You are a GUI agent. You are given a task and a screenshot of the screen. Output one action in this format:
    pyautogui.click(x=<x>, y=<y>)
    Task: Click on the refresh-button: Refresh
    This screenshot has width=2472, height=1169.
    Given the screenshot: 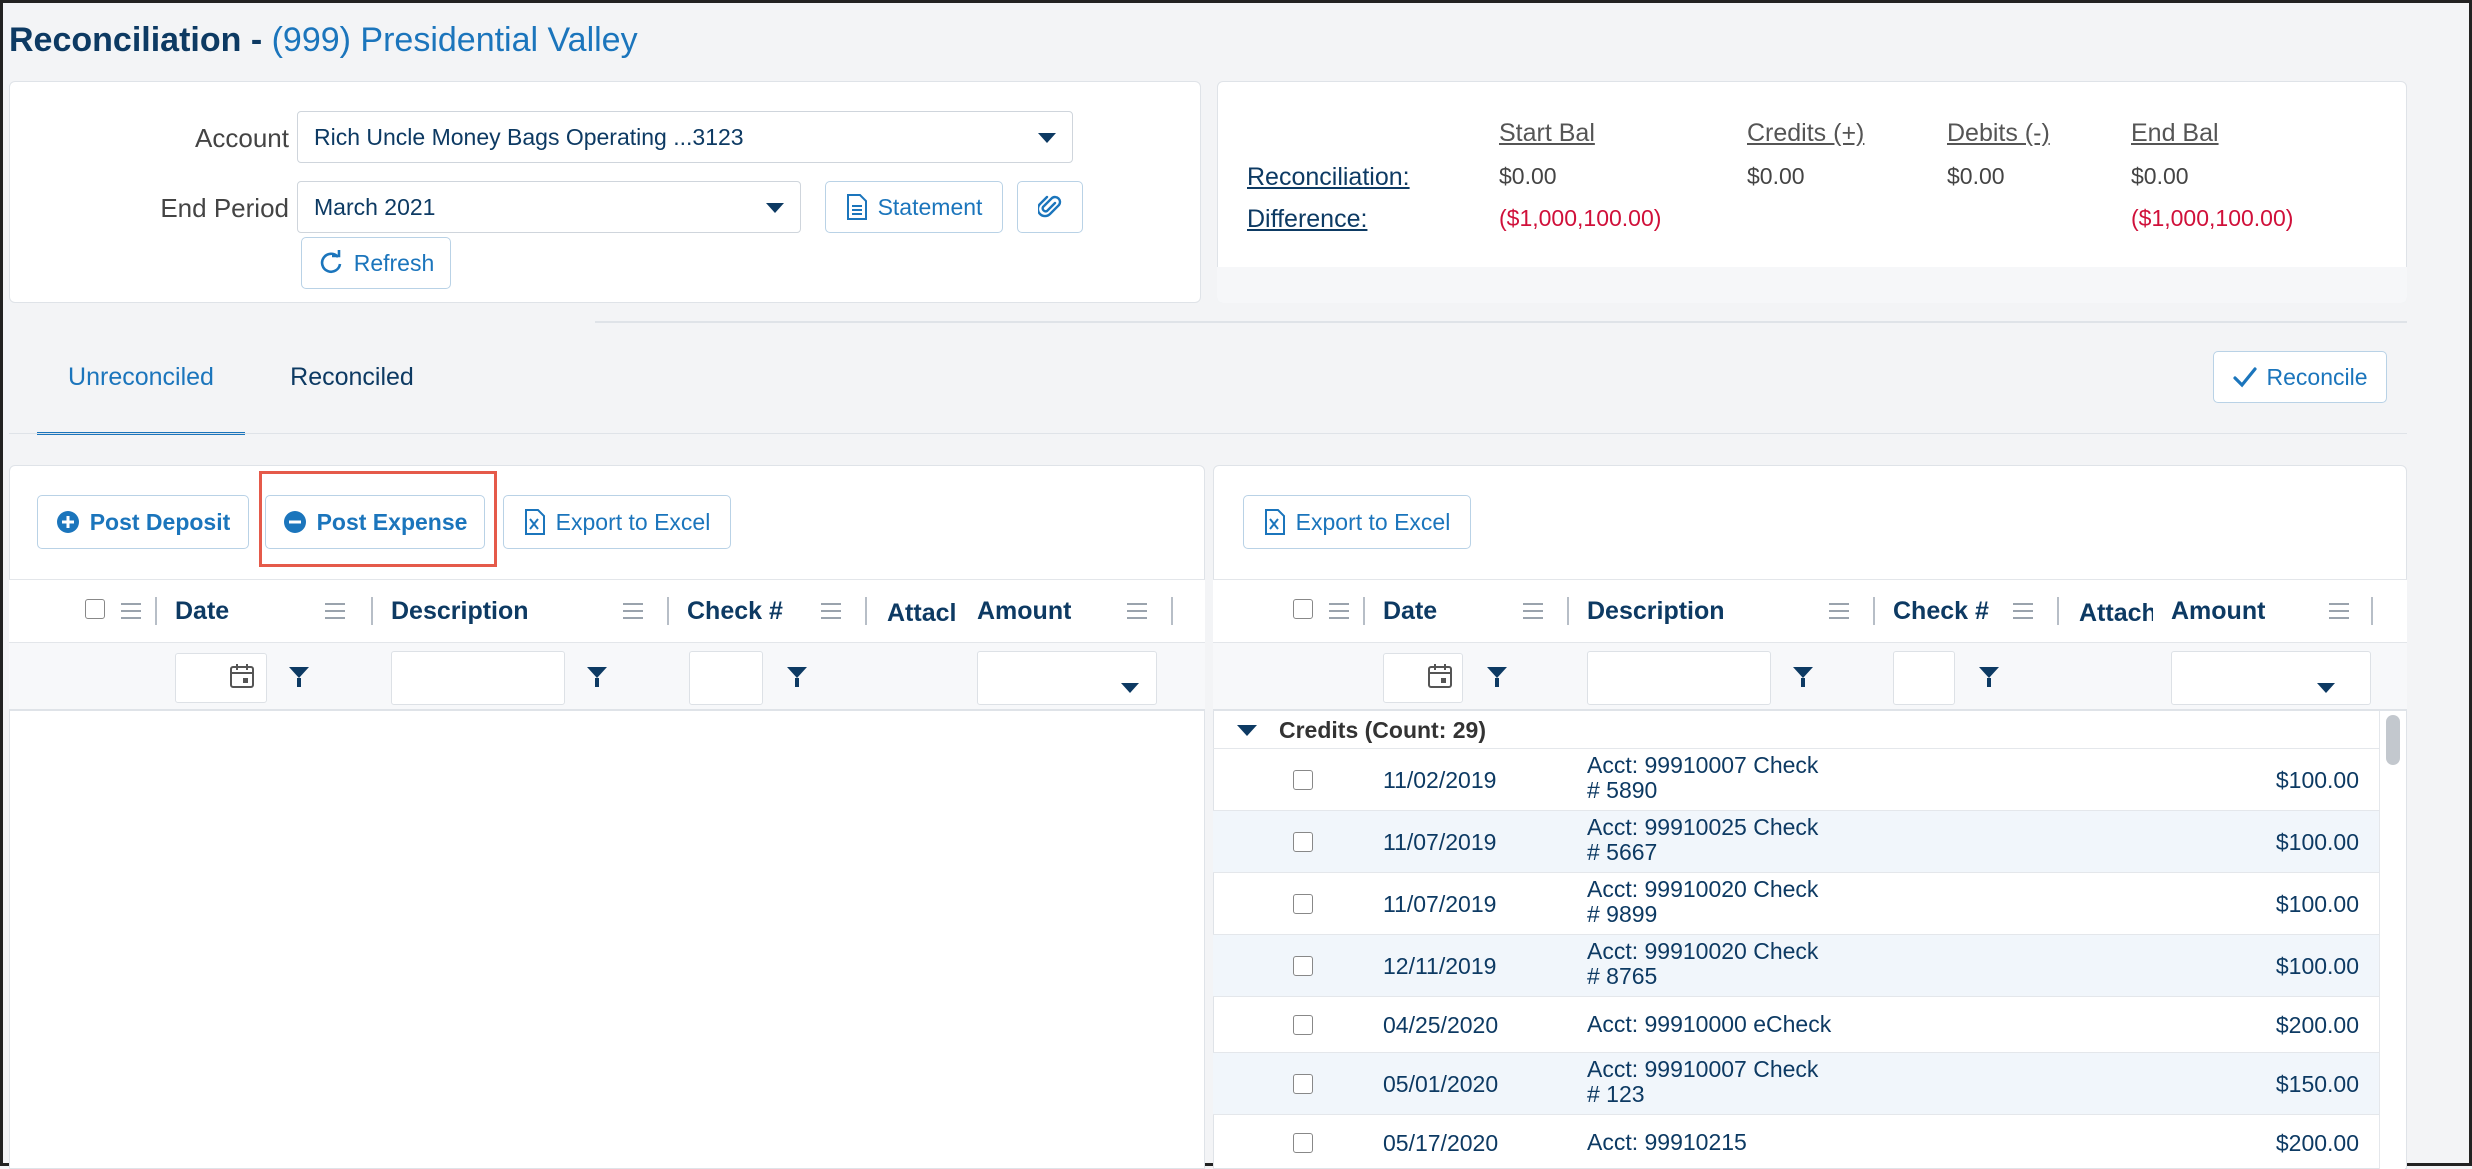 What is the action you would take?
    pyautogui.click(x=376, y=263)
    